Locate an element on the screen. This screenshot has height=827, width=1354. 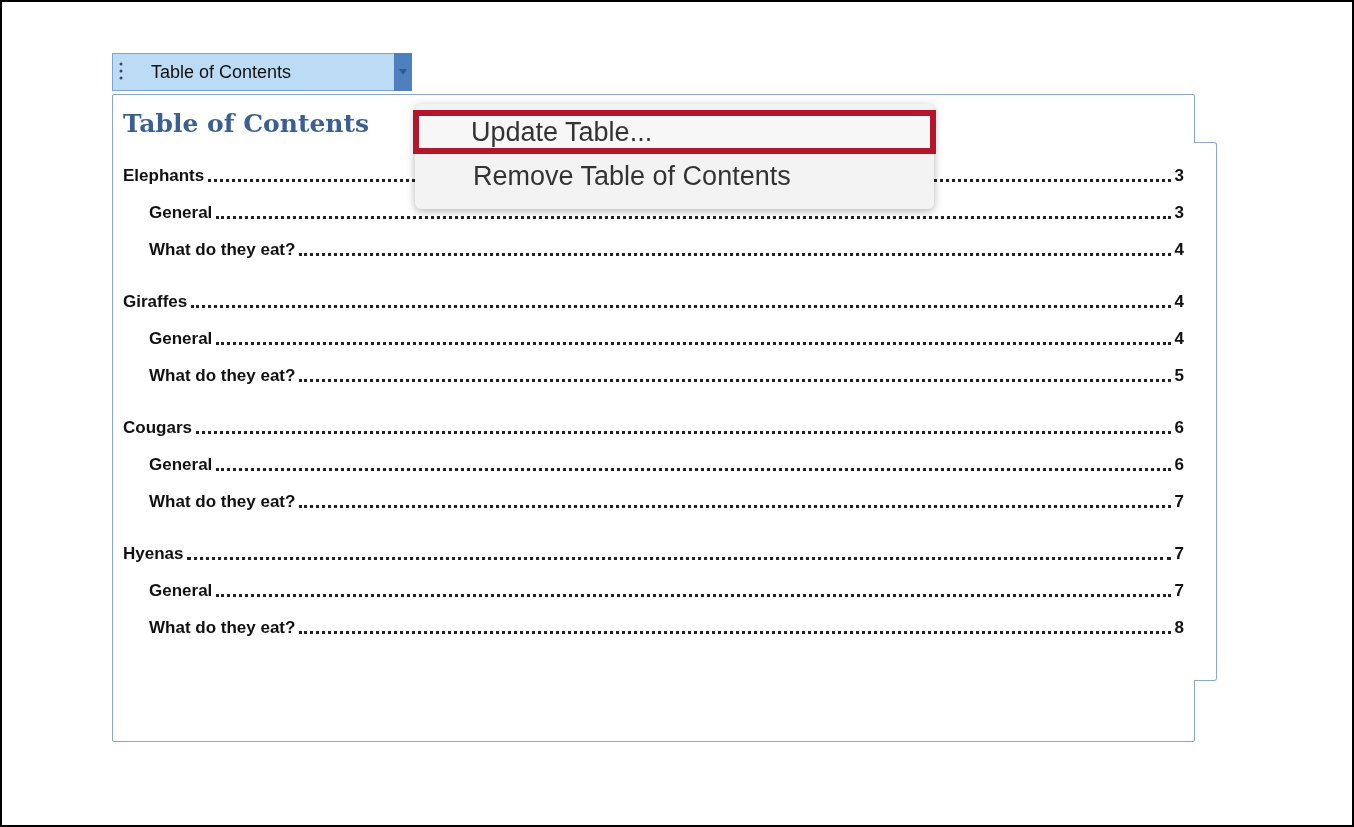
caret-icon is located at coordinates (403, 72).